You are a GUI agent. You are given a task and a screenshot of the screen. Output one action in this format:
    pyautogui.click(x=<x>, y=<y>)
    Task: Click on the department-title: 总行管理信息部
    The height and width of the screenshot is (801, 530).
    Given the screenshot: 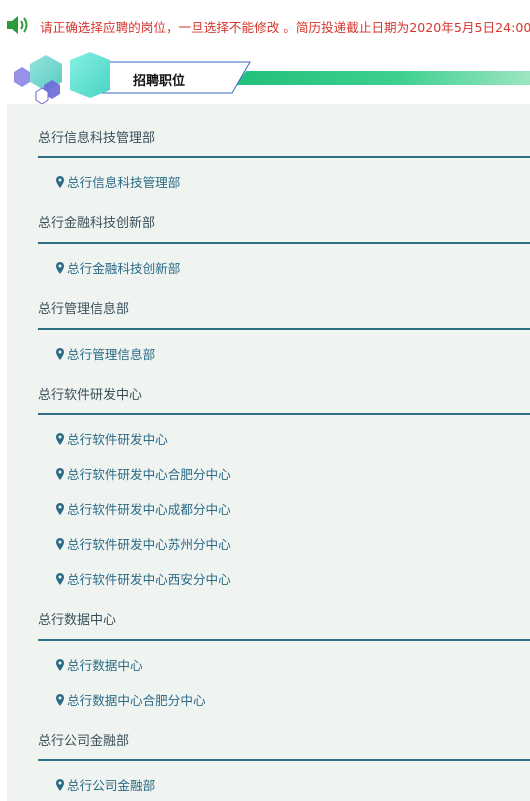 What is the action you would take?
    pyautogui.click(x=84, y=309)
    